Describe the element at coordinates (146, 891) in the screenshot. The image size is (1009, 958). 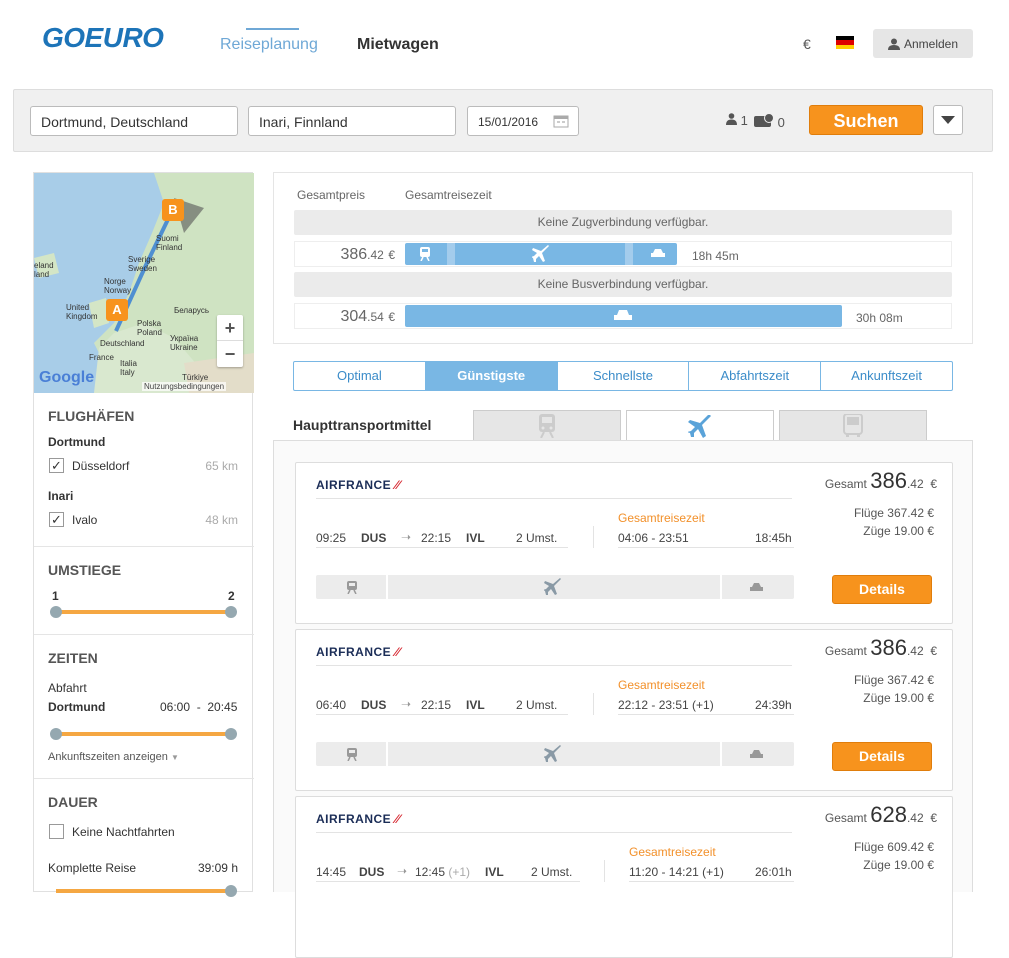
I see `duration-slider` at that location.